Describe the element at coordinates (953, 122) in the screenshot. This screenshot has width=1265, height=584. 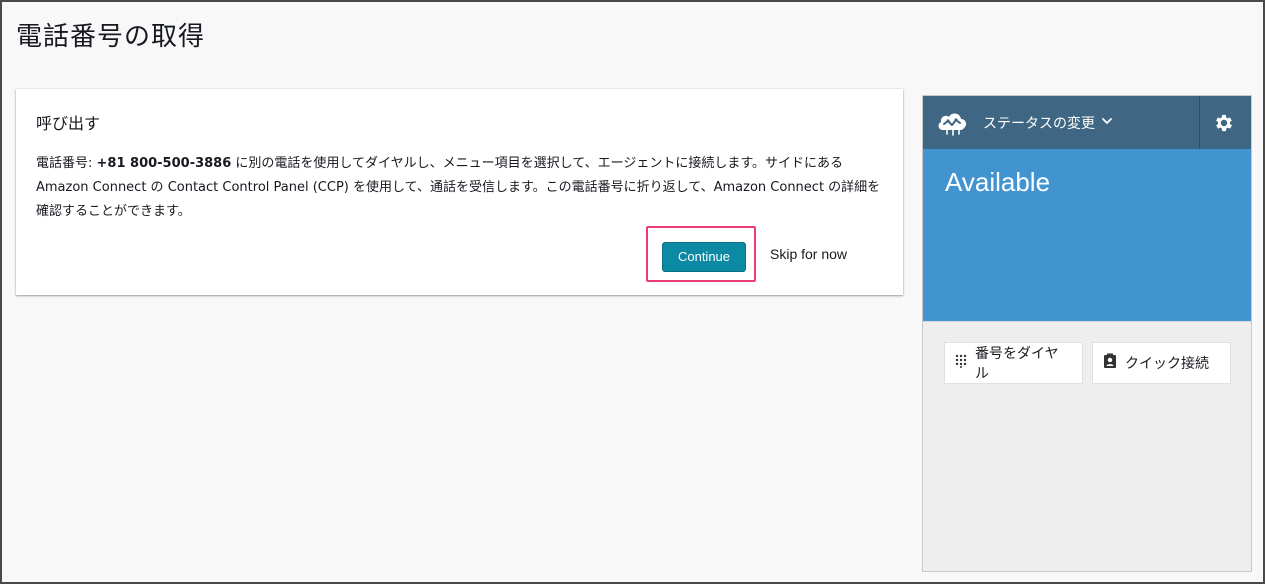
I see `cloud-logo-icon` at that location.